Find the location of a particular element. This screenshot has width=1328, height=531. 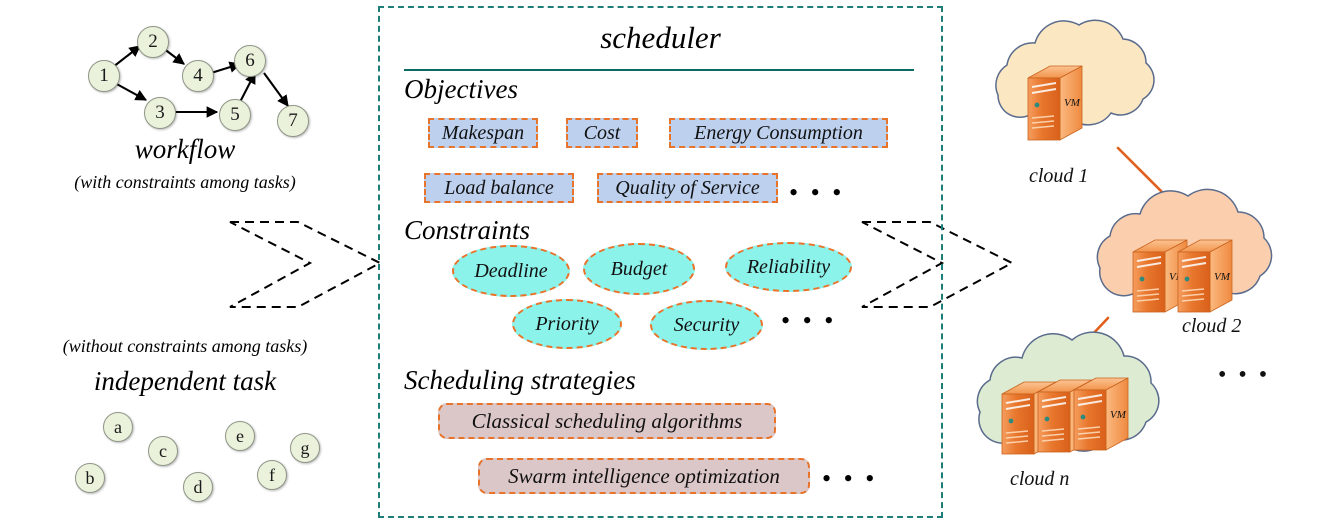

clouds-ellipsis: • • • is located at coordinates (1244, 375).